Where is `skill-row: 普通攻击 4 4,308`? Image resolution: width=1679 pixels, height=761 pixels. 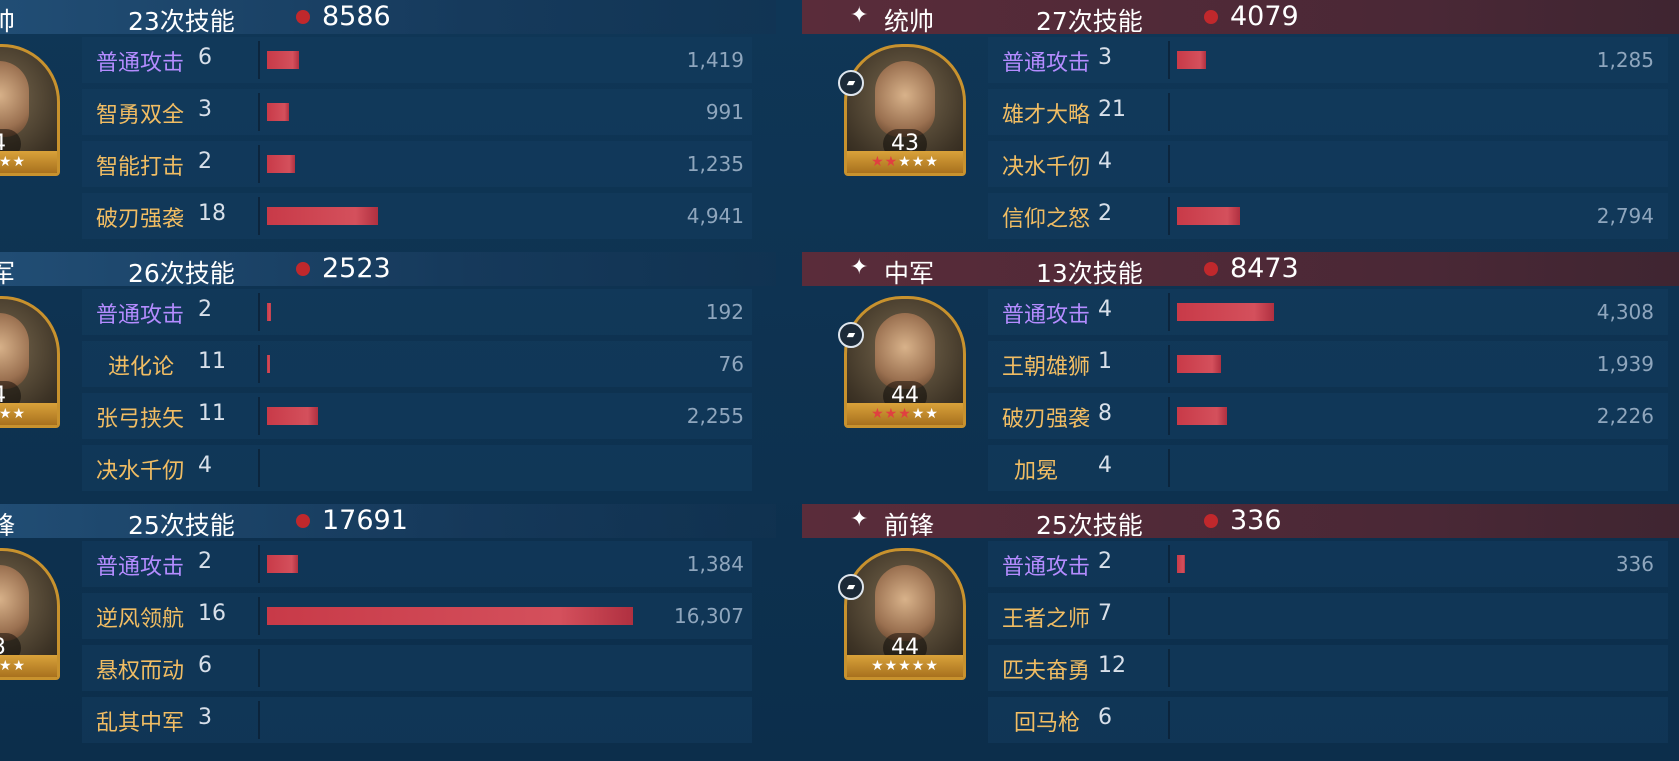 skill-row: 普通攻击 4 4,308 is located at coordinates (1328, 312).